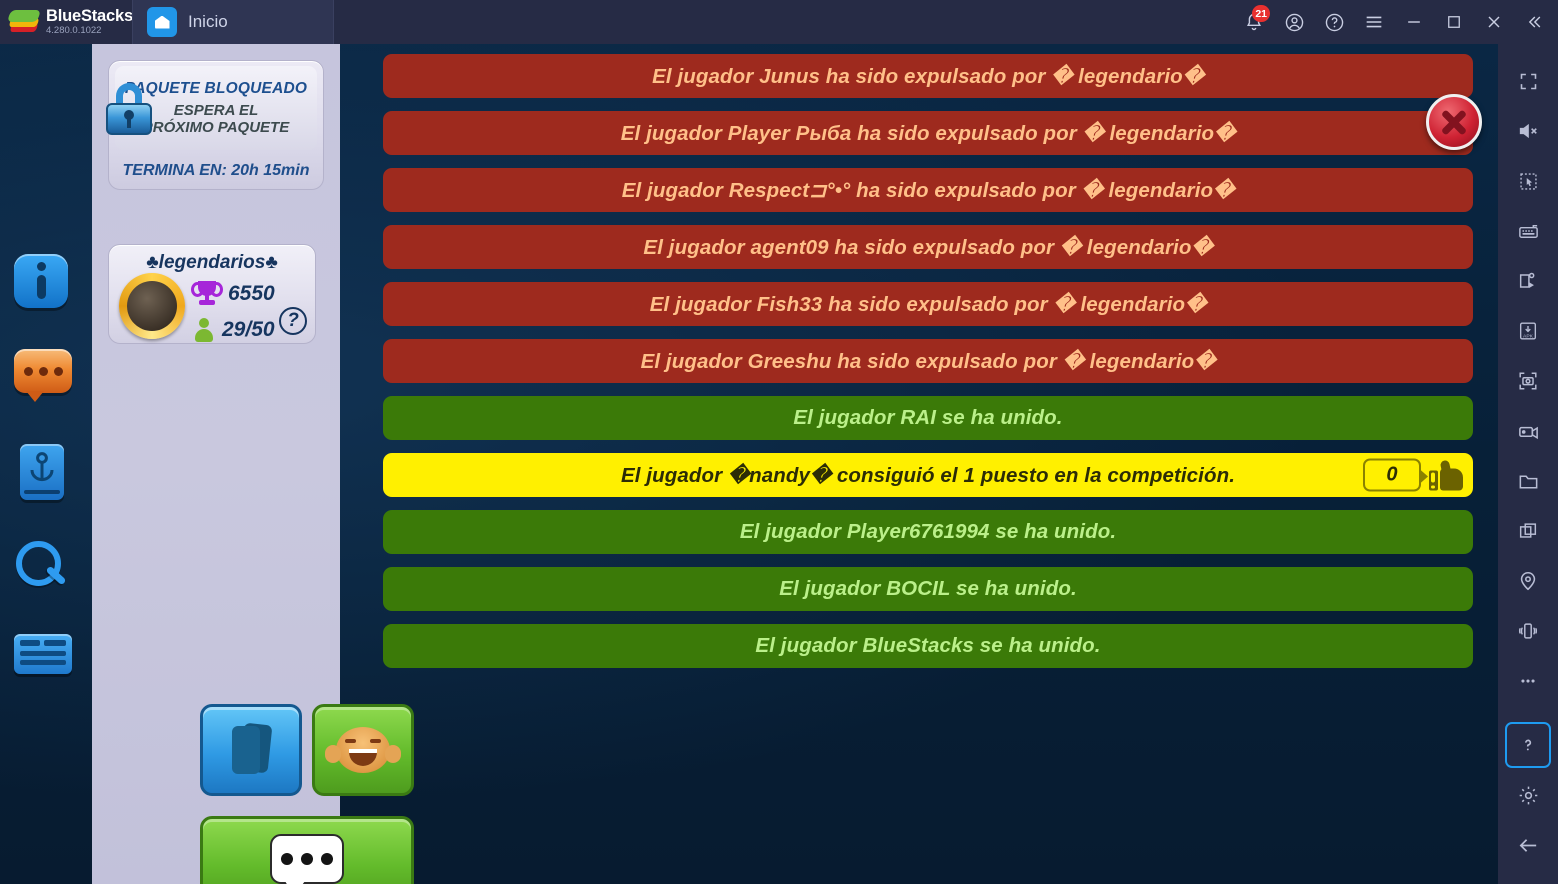  I want to click on fishing-log-button, so click(45, 475).